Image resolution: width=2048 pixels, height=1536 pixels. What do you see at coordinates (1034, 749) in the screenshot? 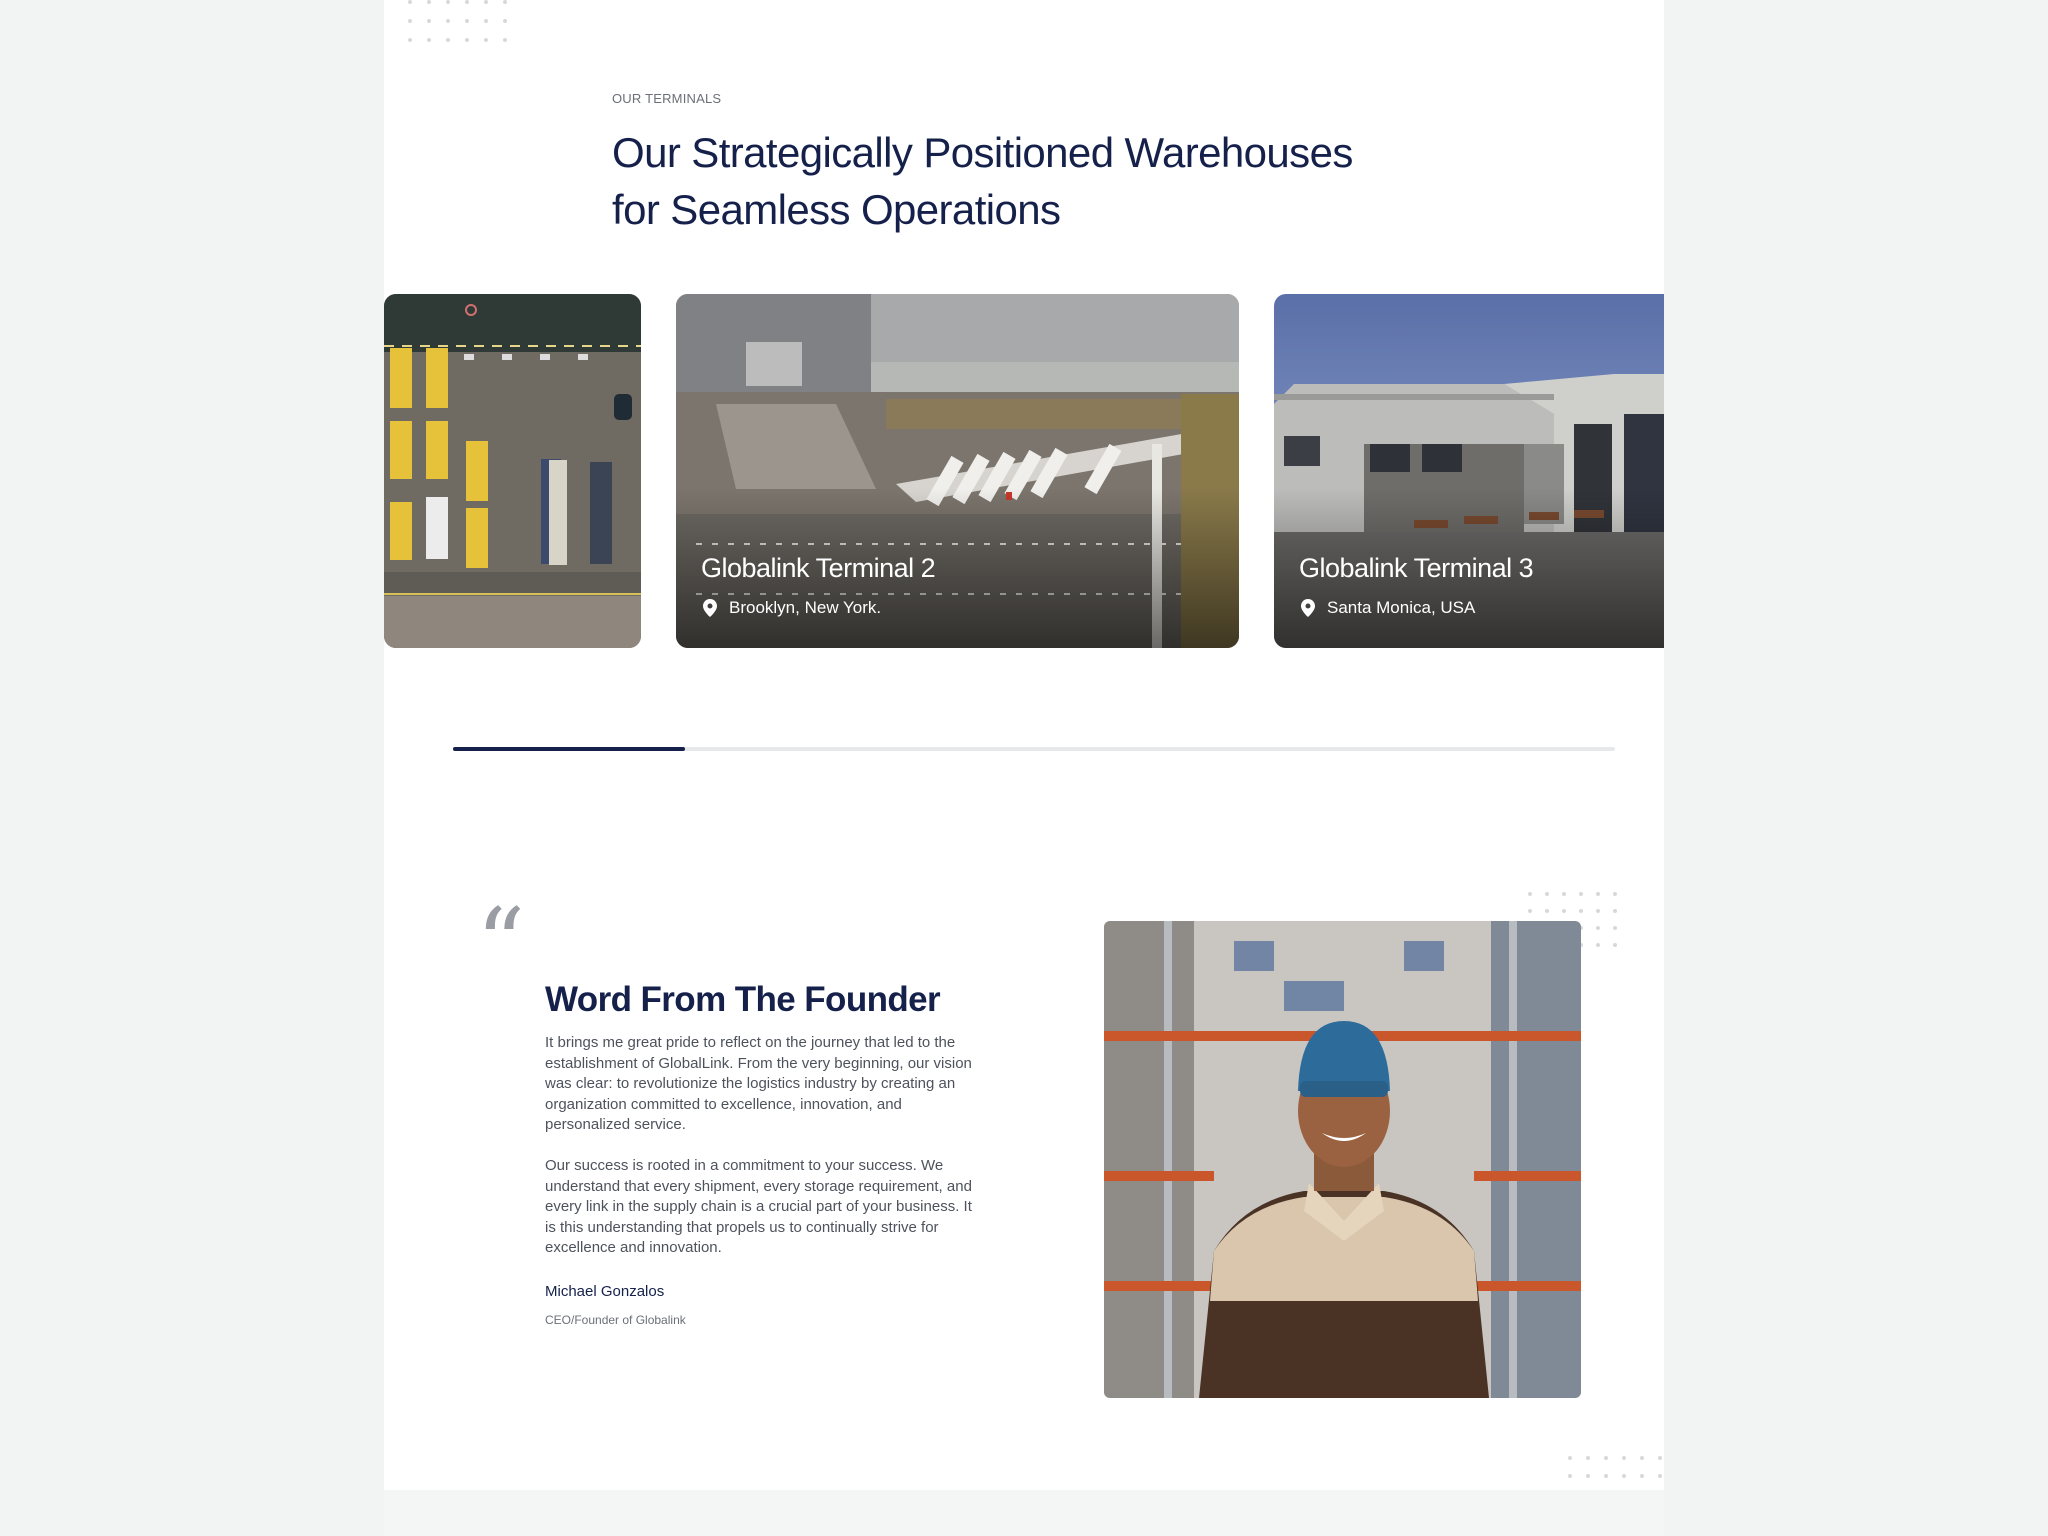
I see `carousel-scrollbar` at bounding box center [1034, 749].